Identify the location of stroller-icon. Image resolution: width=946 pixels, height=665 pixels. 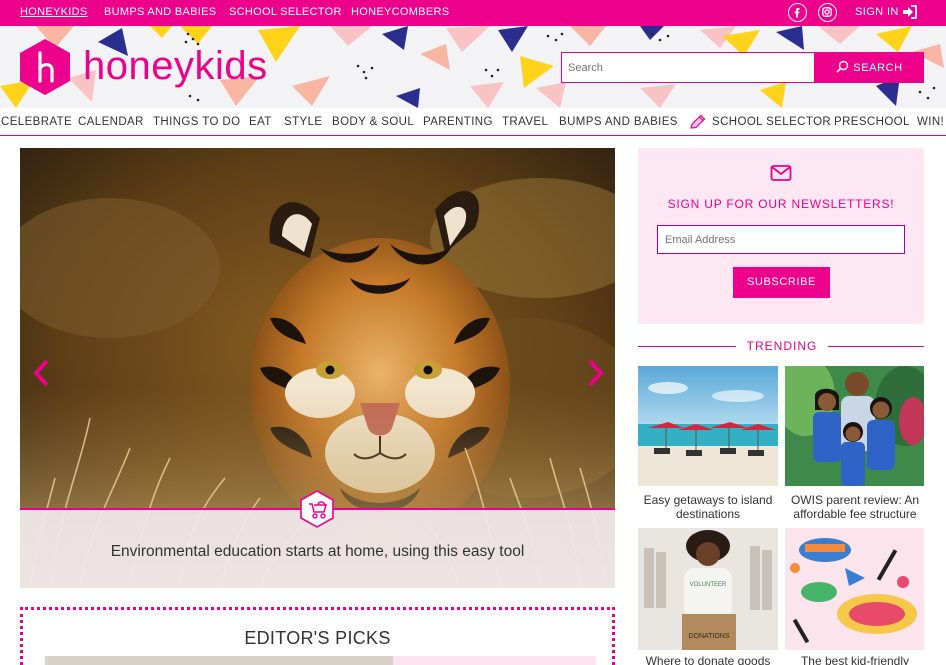
(317, 511).